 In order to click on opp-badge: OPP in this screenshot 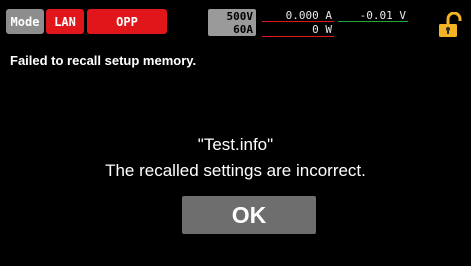, I will do `click(127, 21)`.